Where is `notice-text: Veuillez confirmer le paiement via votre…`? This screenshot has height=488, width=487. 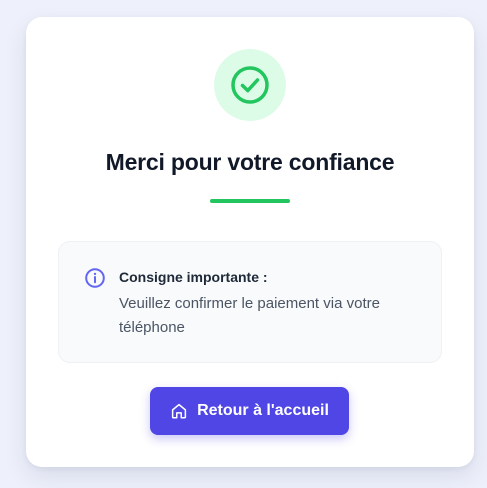
notice-text: Veuillez confirmer le paiement via votre… is located at coordinates (249, 315).